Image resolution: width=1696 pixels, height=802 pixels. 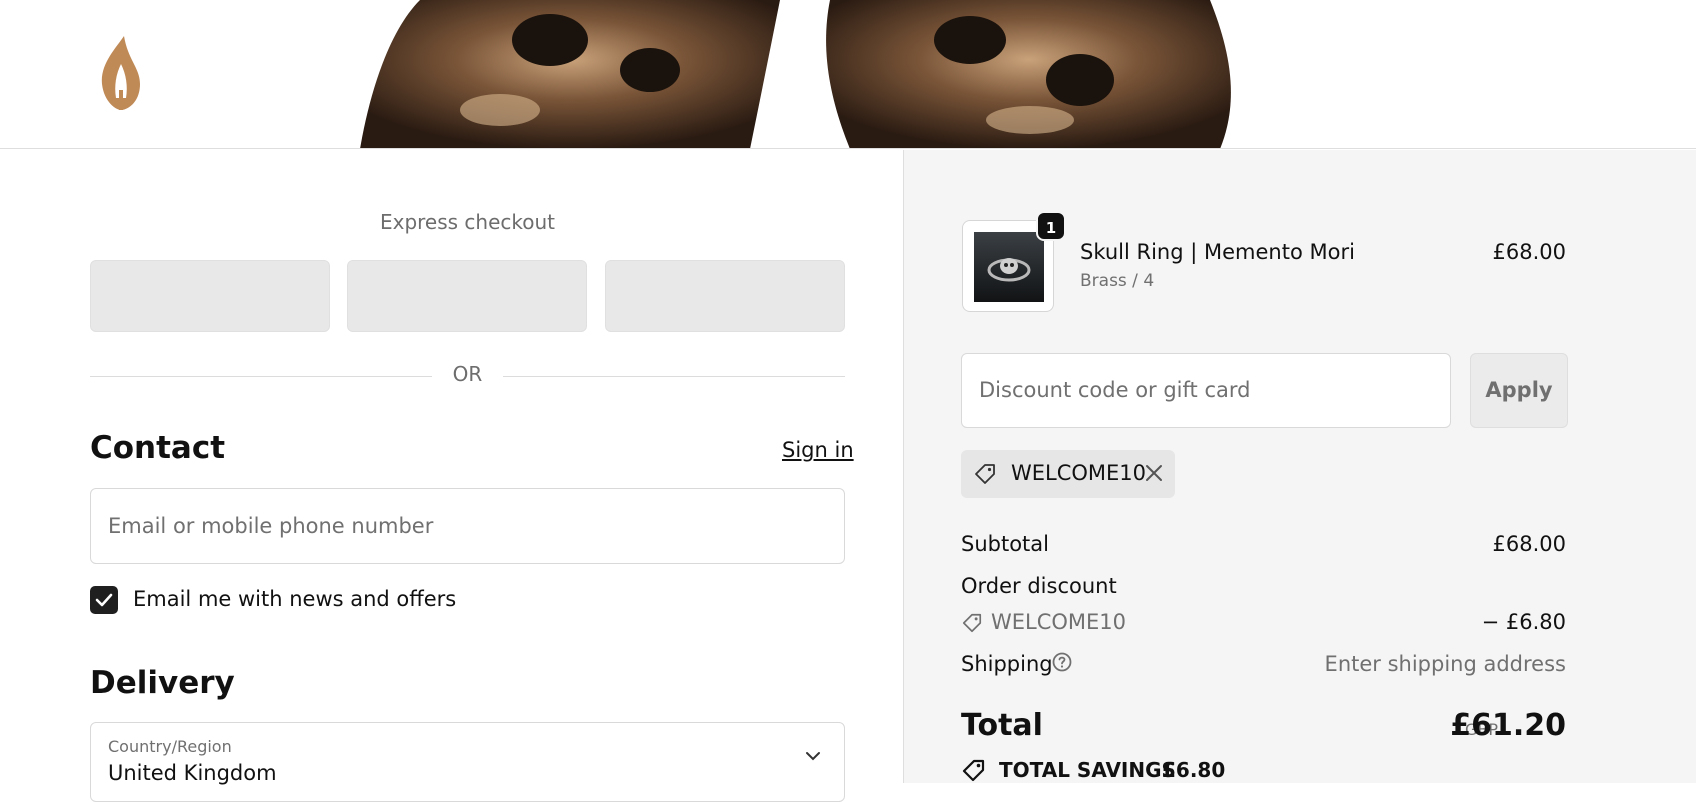 I want to click on quantity-badge: 1, so click(x=1051, y=226).